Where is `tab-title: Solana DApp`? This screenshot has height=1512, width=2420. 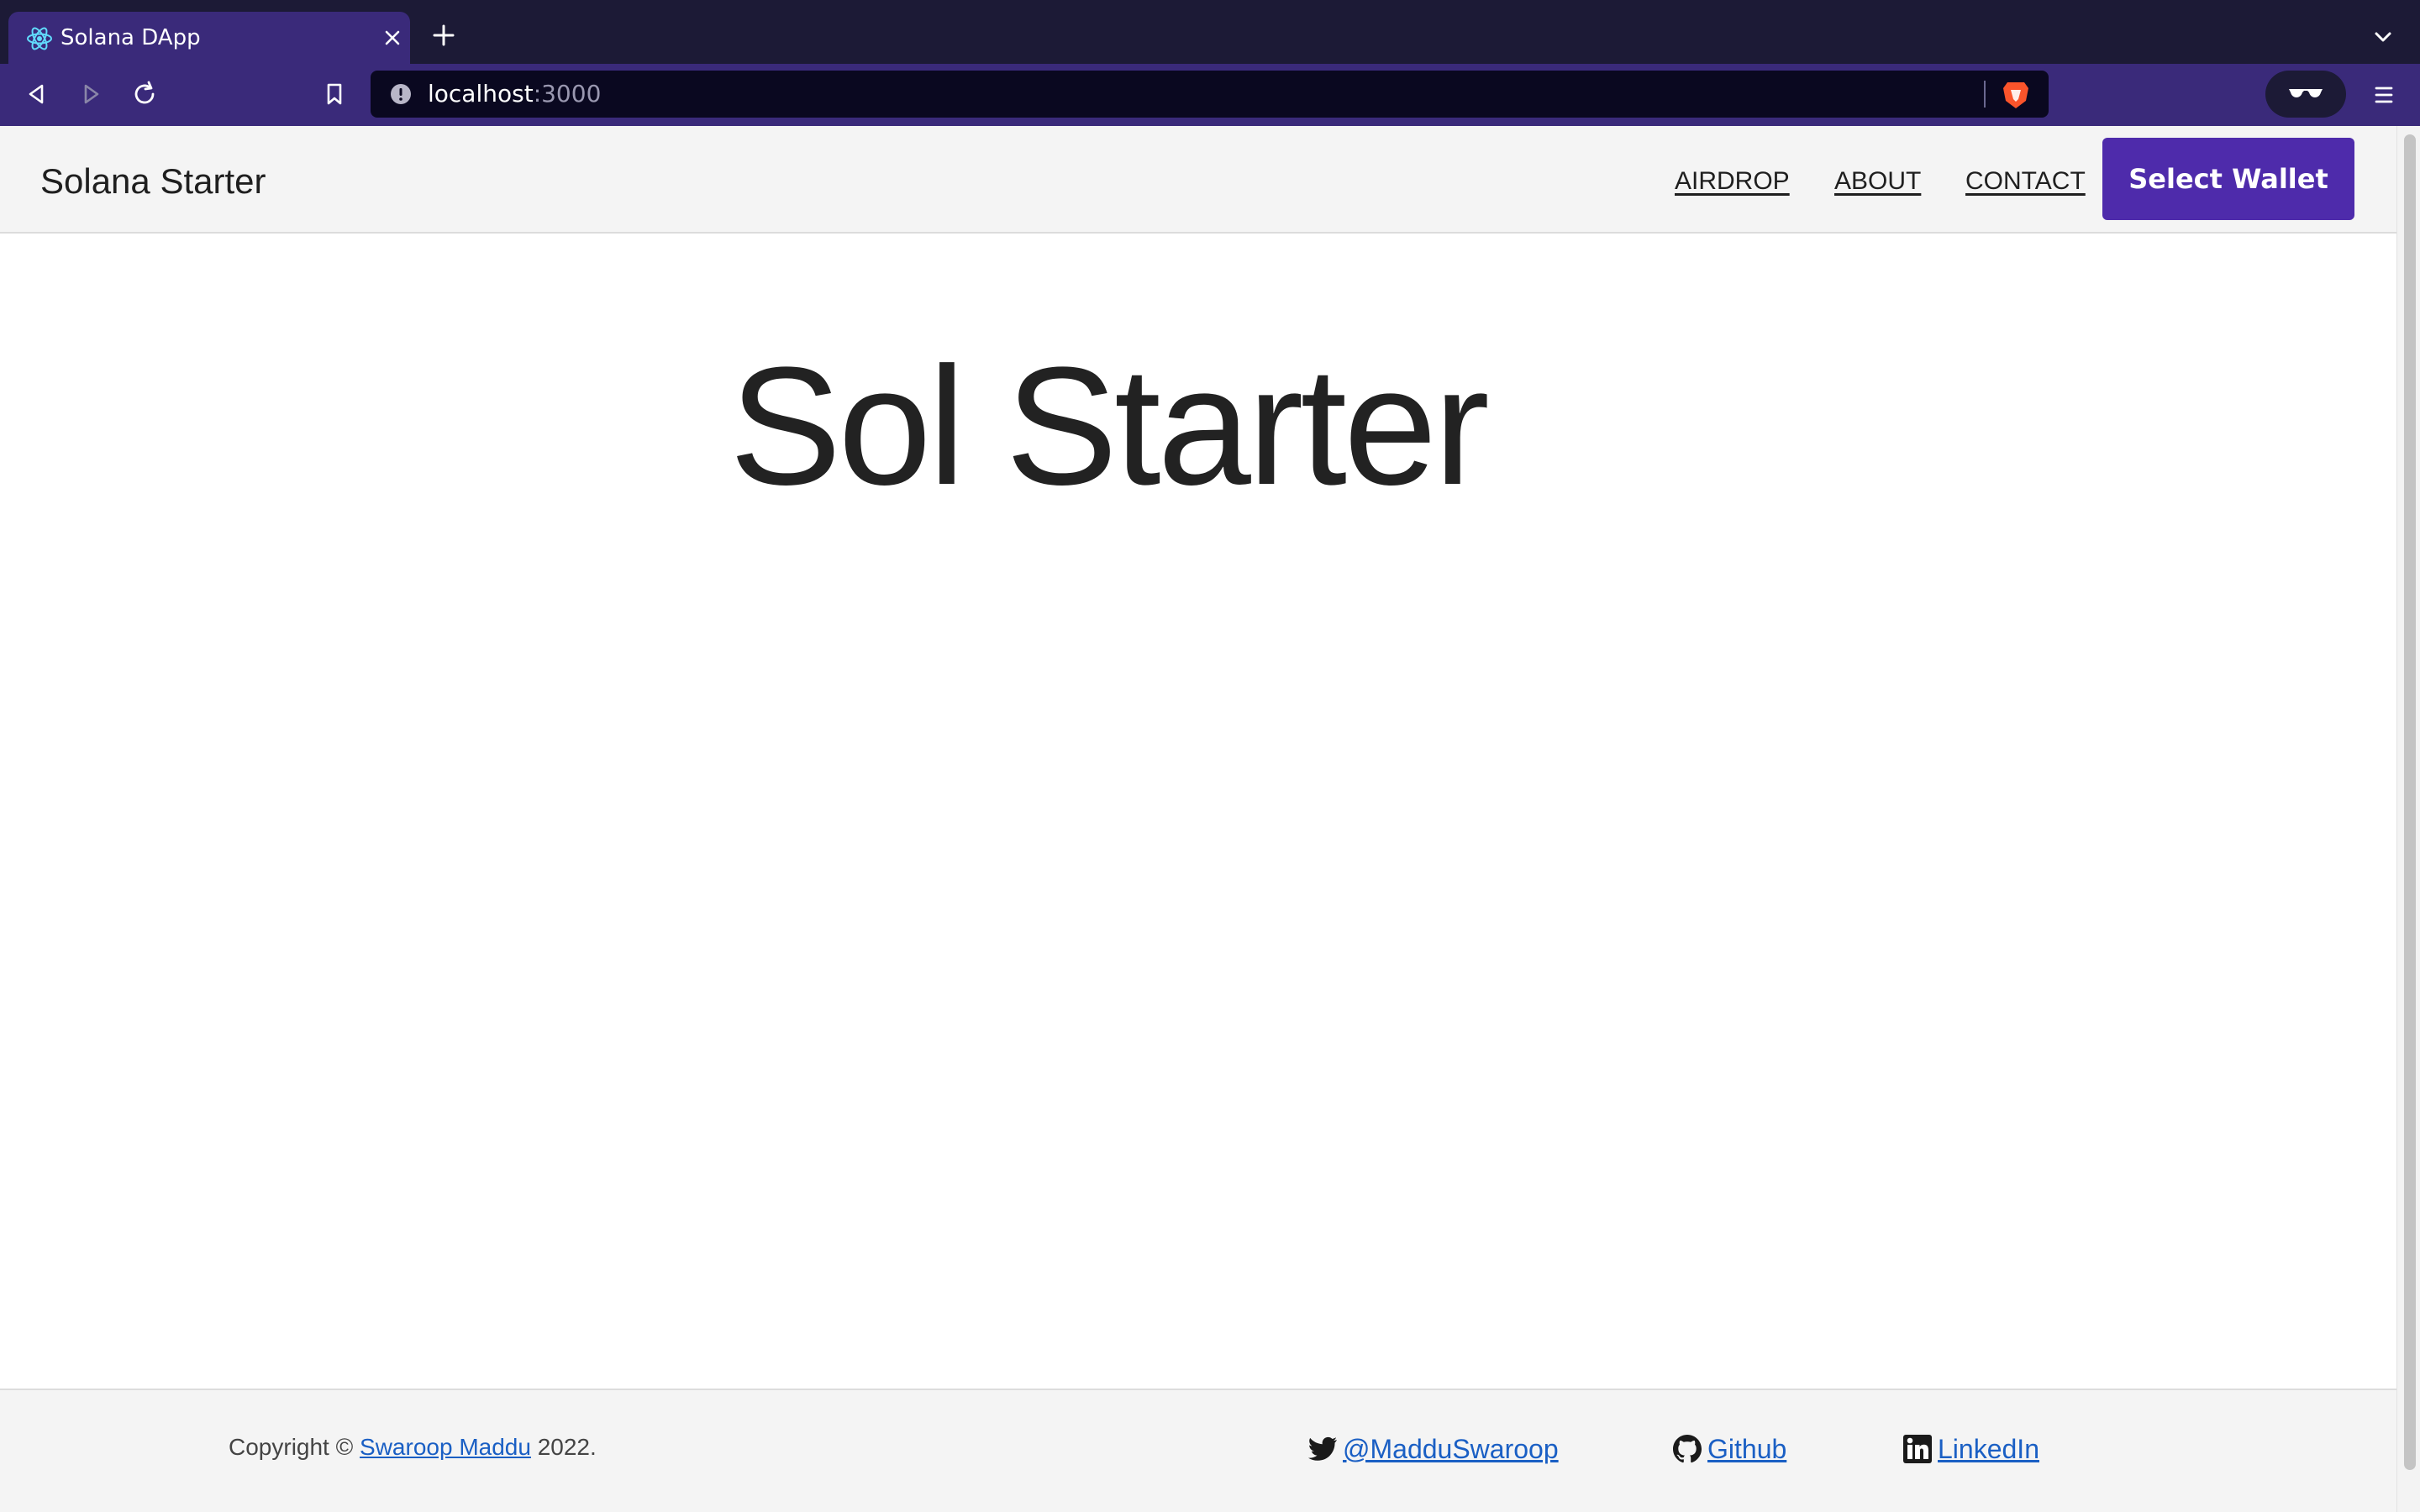
tab-title: Solana DApp is located at coordinates (130, 37).